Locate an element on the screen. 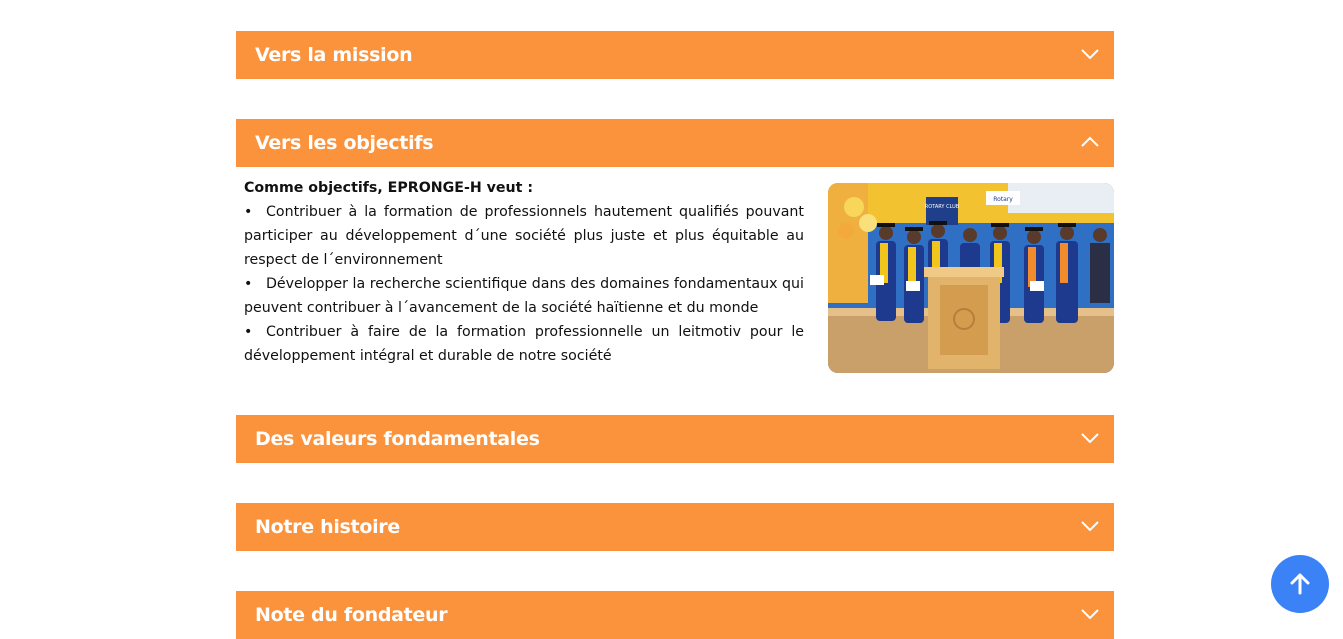 The image size is (1343, 639). accordion-header-label: Vers les objectifs is located at coordinates (344, 143).